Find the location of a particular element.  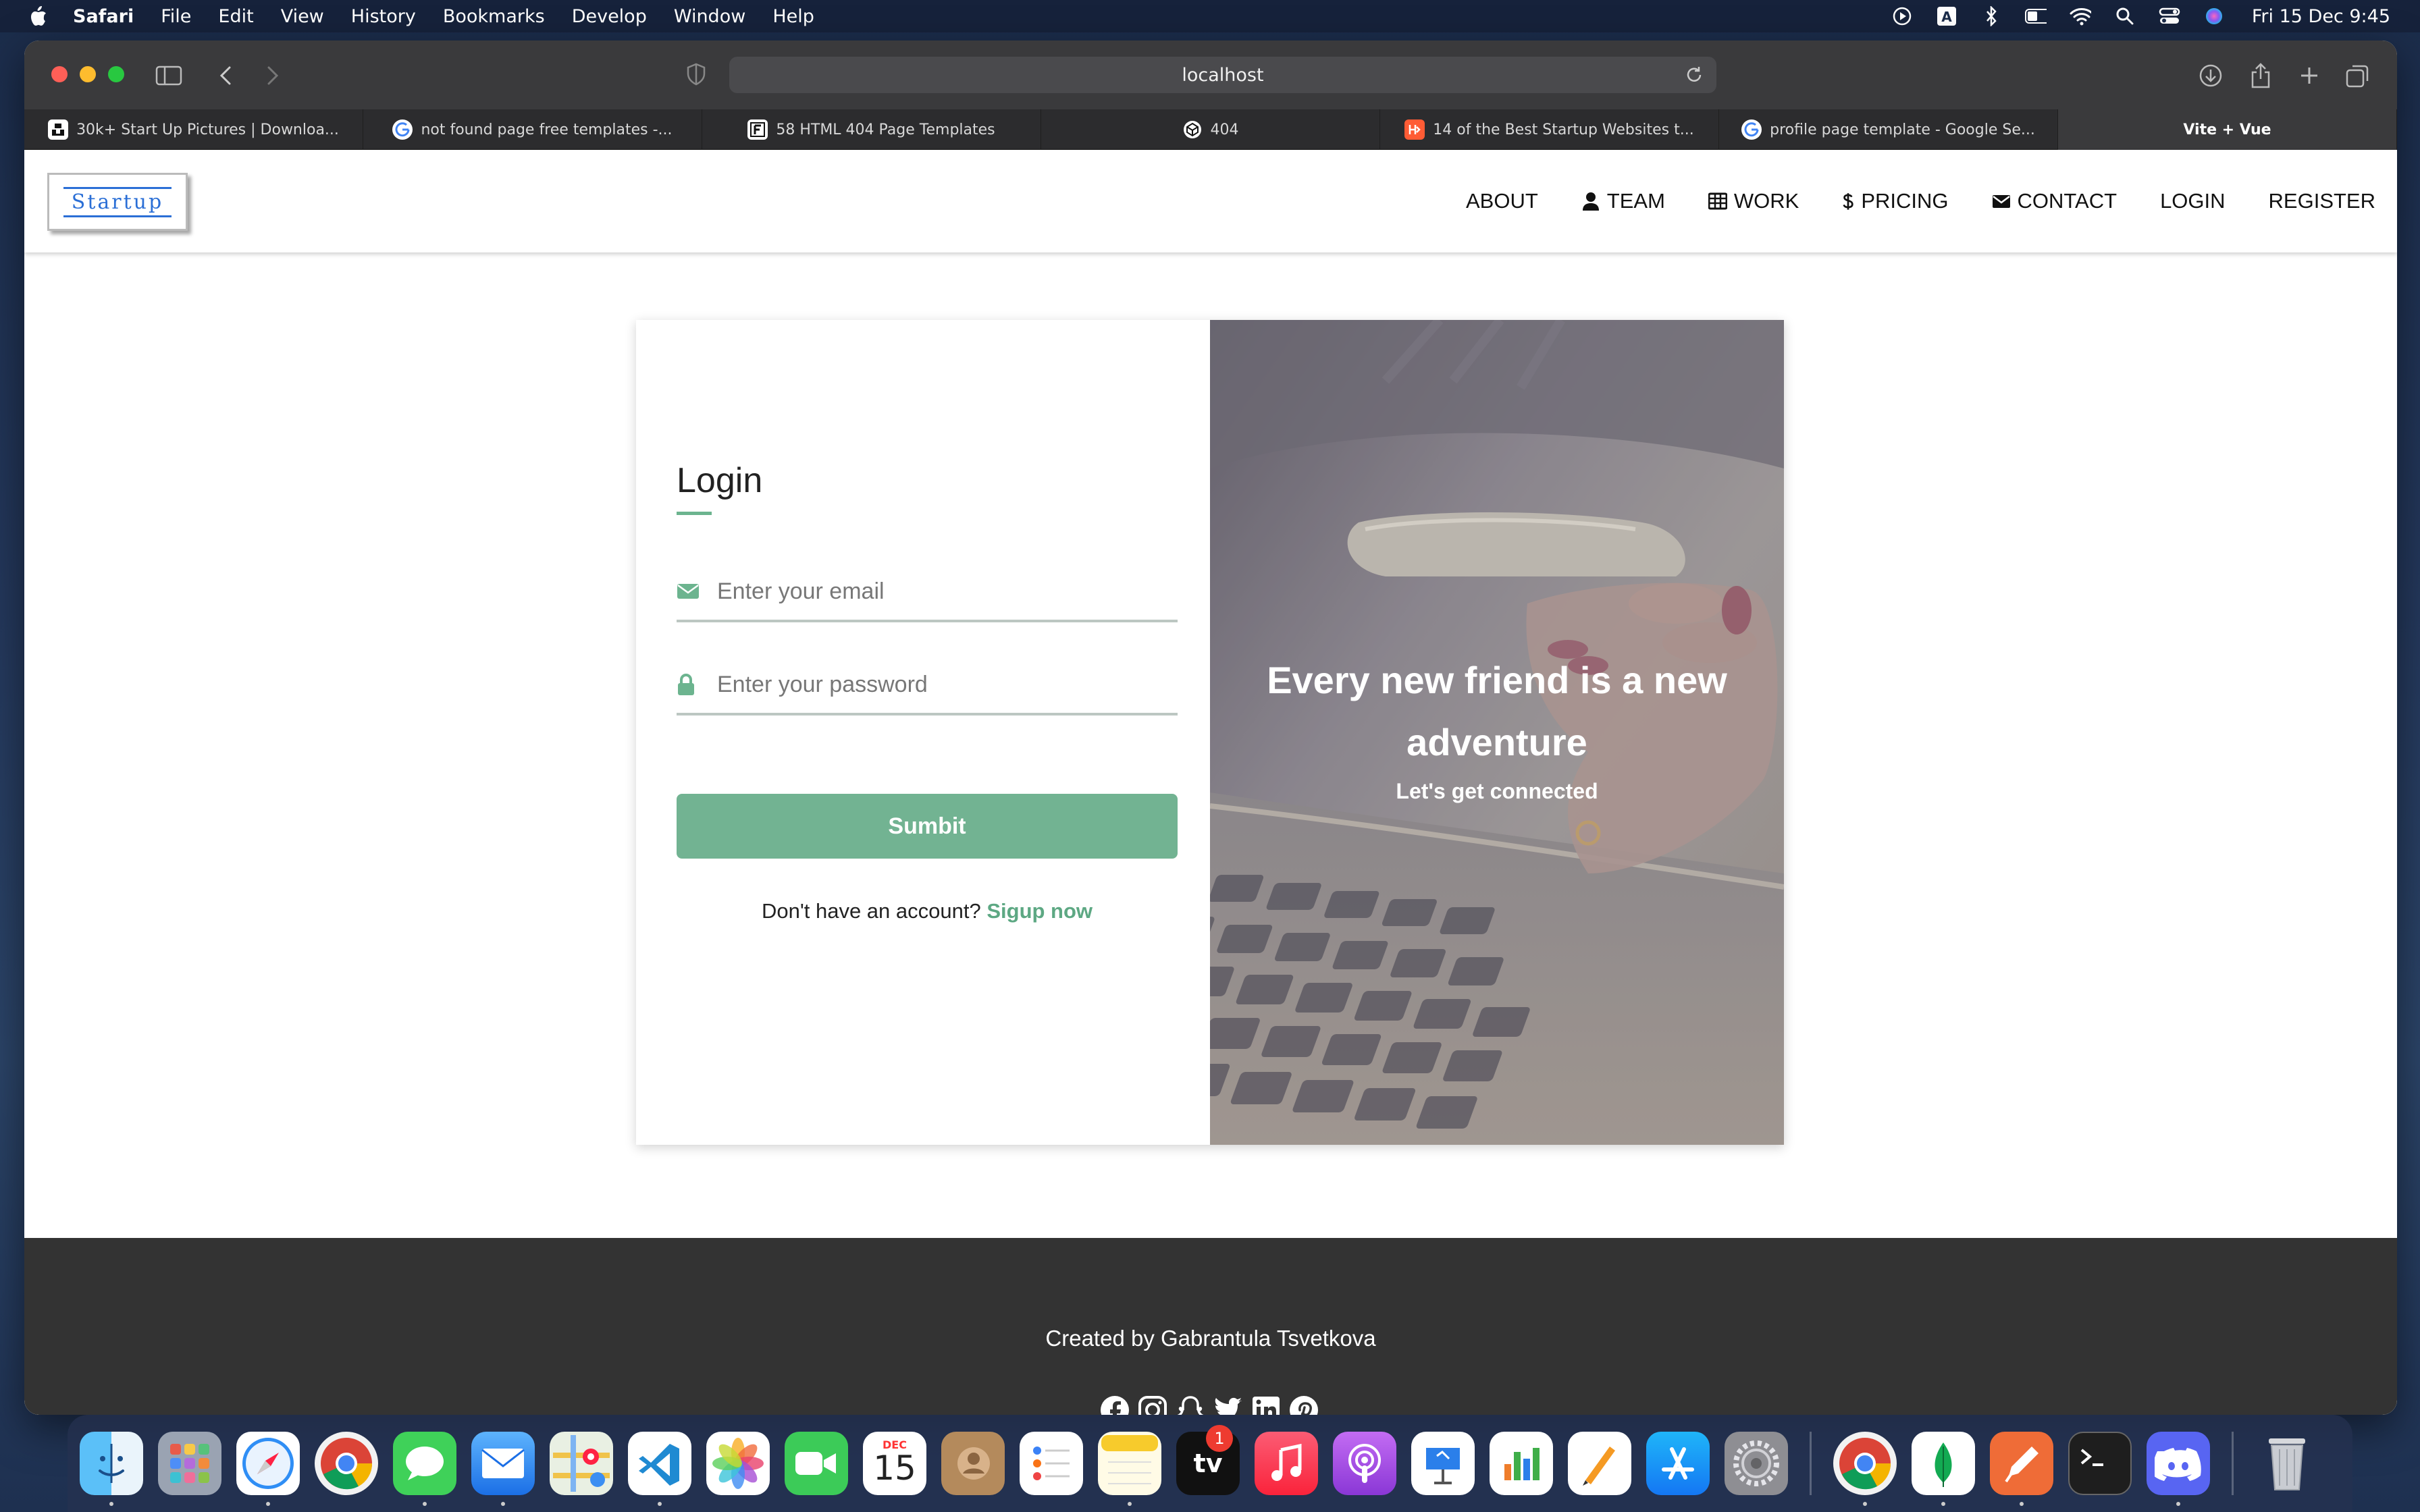

messages-icon is located at coordinates (424, 1469).